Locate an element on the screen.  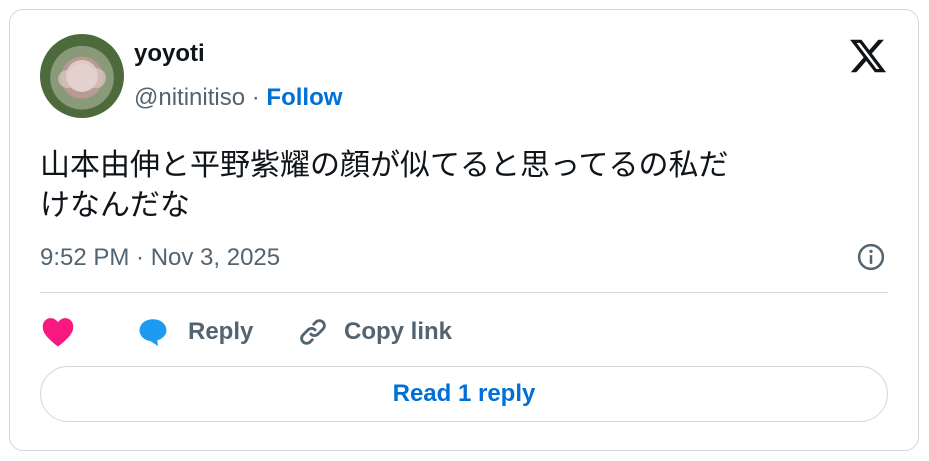
link-icon is located at coordinates (313, 332).